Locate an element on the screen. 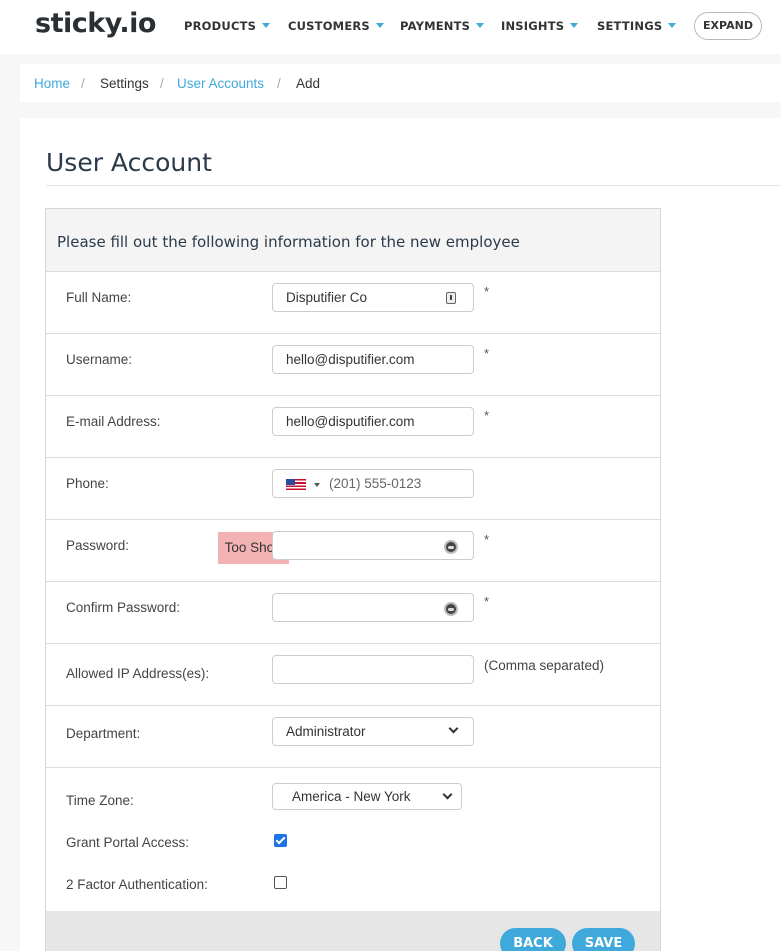  phone-input: (201) 555-0123 is located at coordinates (373, 483).